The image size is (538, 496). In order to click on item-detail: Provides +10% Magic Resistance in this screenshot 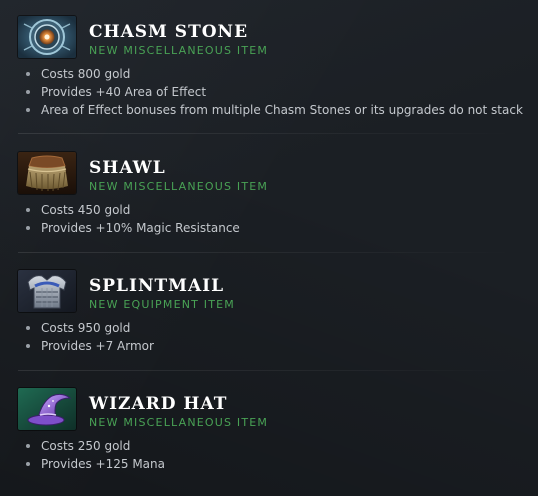, I will do `click(133, 228)`.